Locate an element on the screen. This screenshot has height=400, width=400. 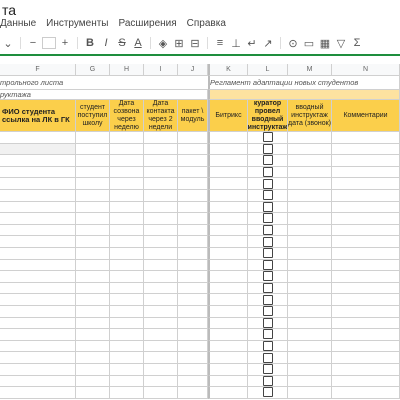
column-header-G: G is located at coordinates (93, 70).